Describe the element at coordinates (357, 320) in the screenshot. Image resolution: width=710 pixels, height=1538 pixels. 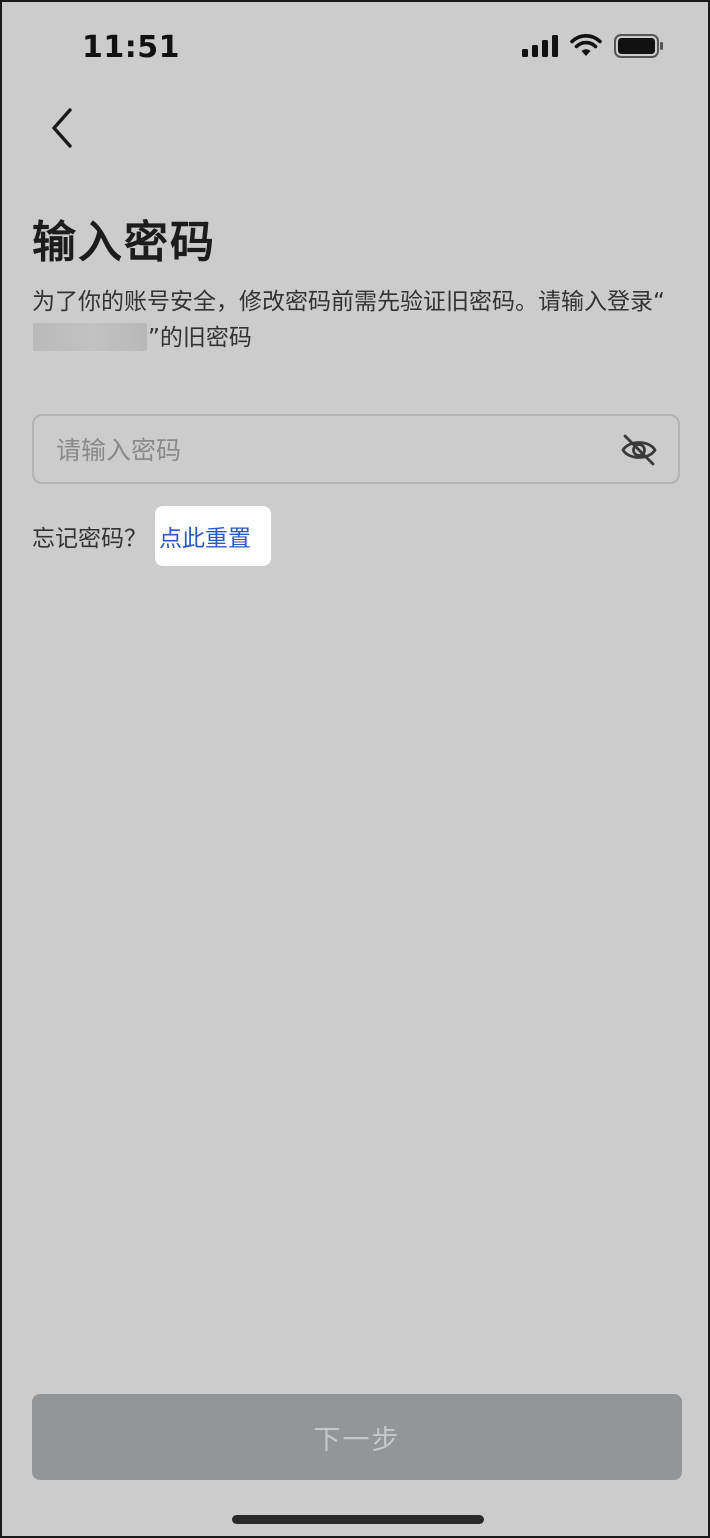
I see `description-text: 为了你的账号安全，修改密码前需先验证旧密码。请输入登录“ ”的旧密码` at that location.